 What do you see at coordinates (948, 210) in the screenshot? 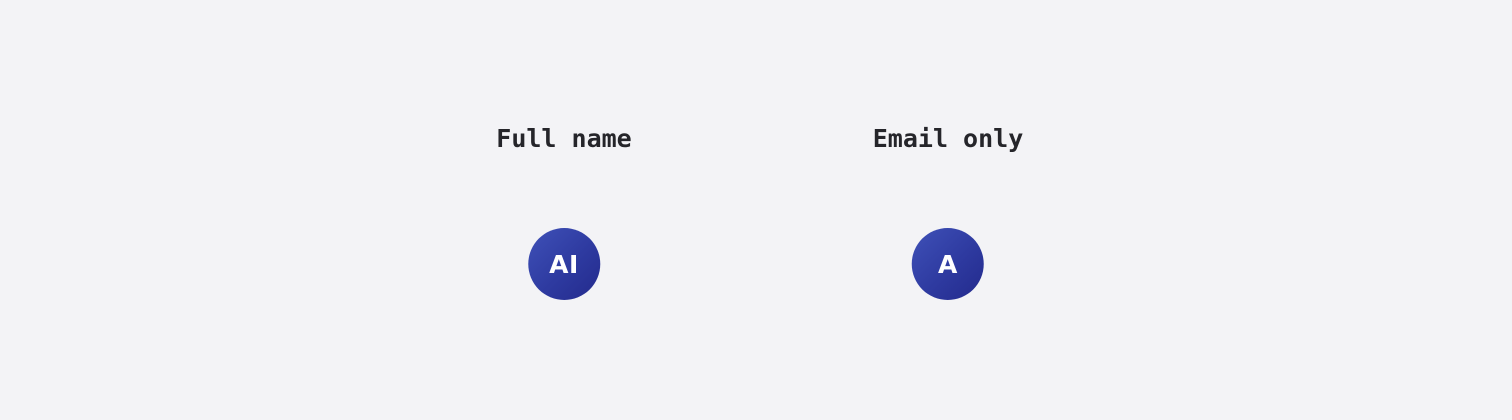
I see `example-email-only: Email only A` at bounding box center [948, 210].